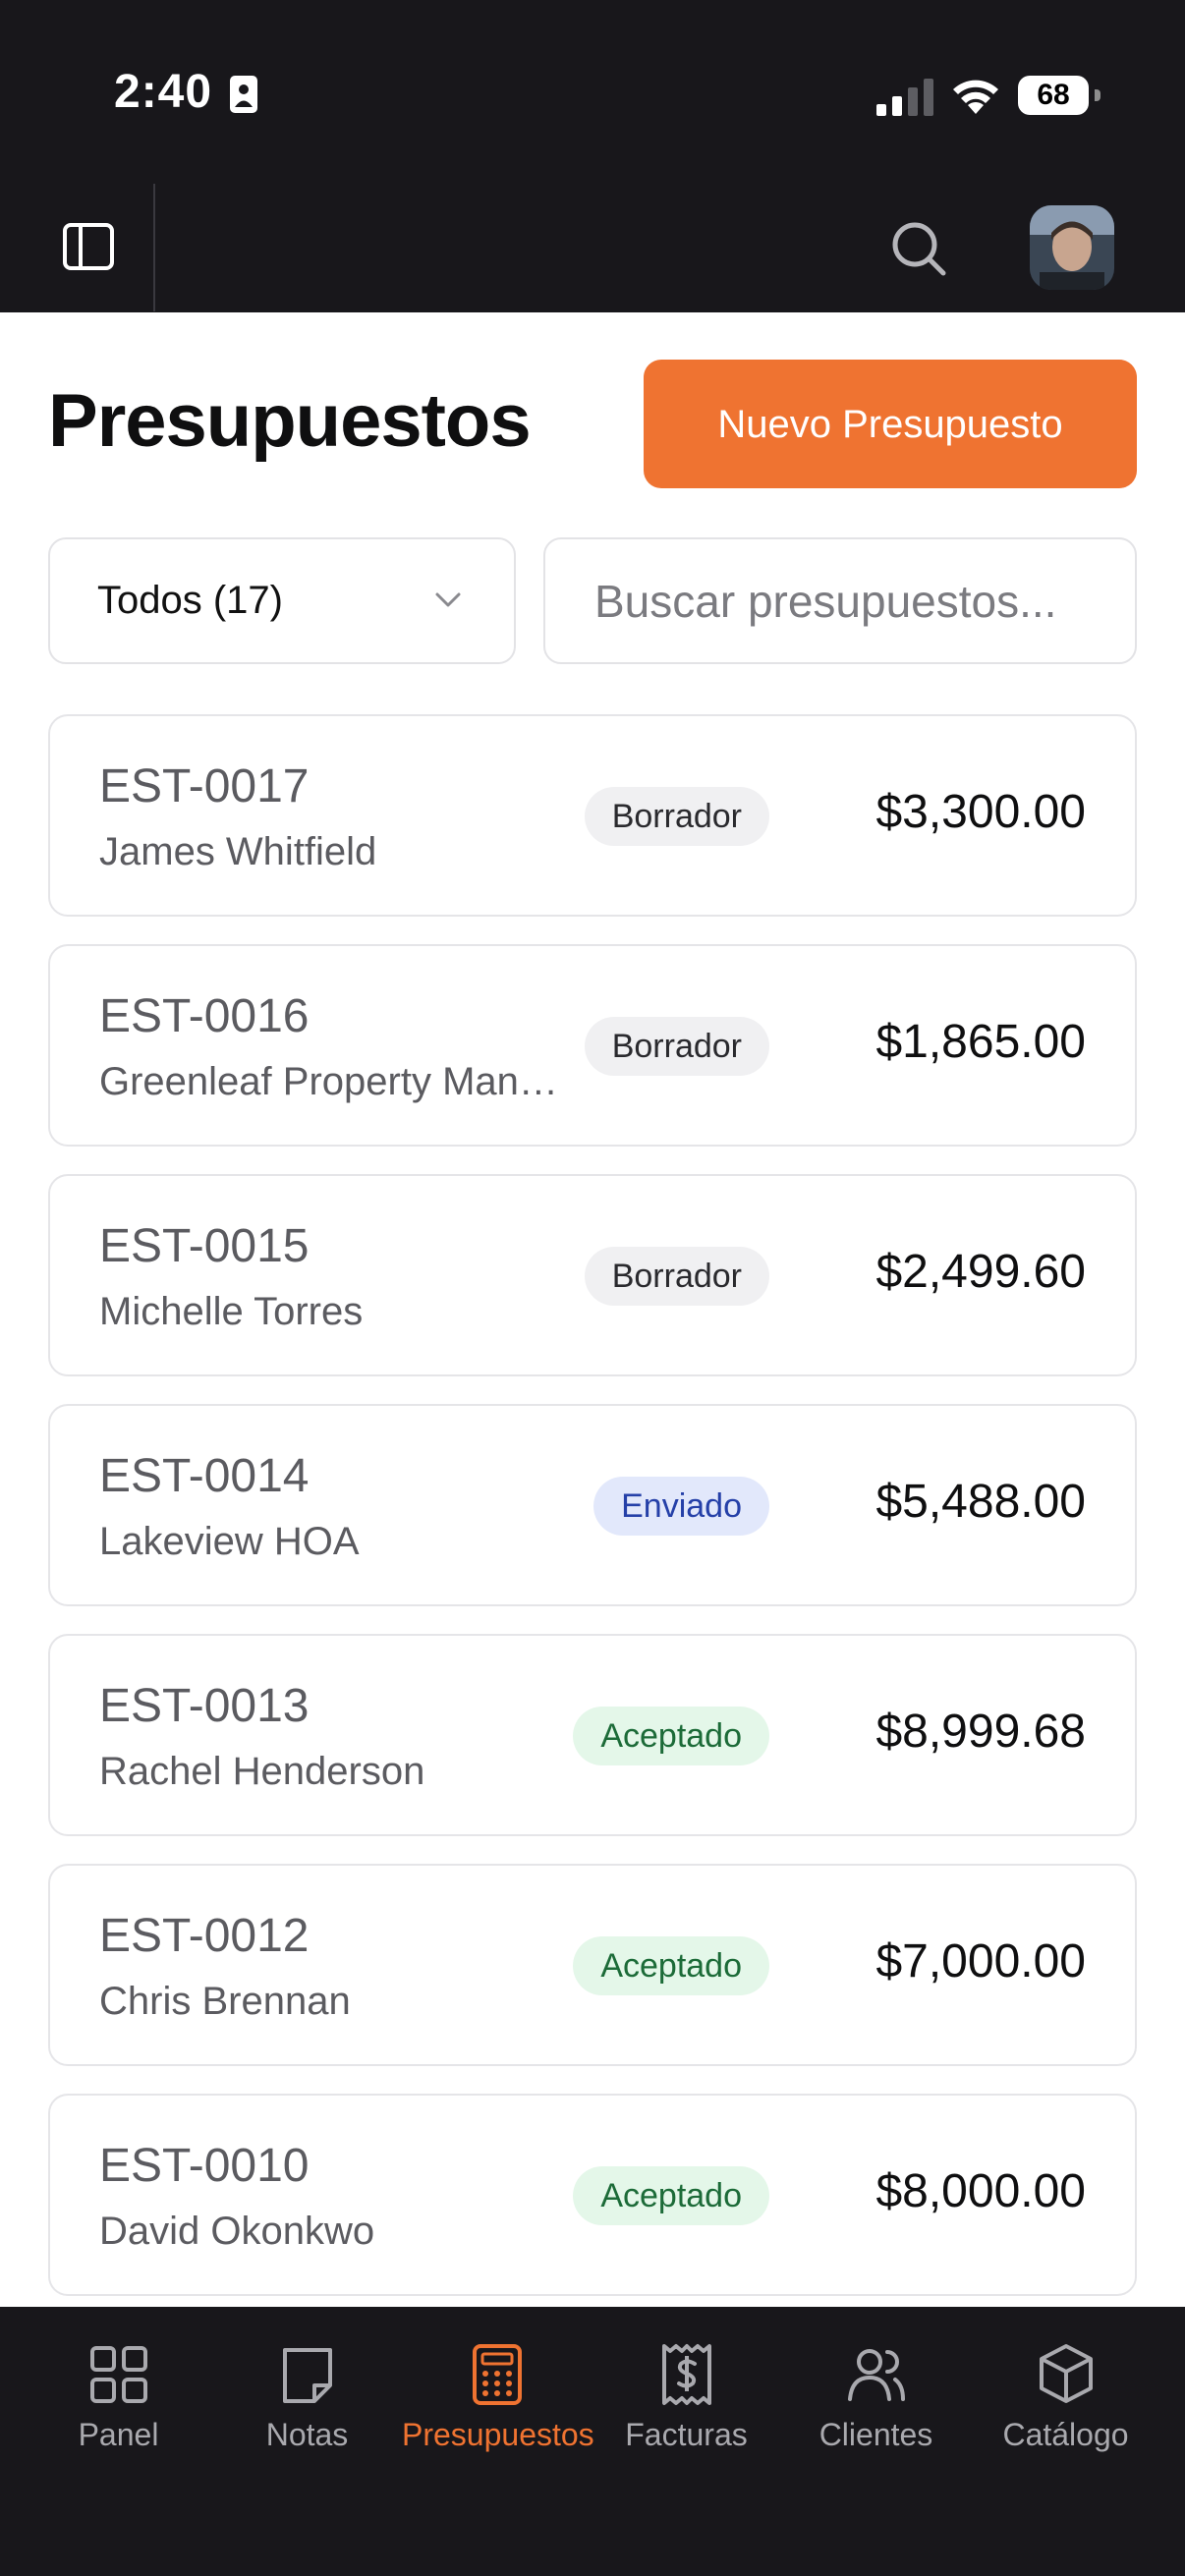 The height and width of the screenshot is (2576, 1185). I want to click on estimate-client: Chris Brennan, so click(225, 2001).